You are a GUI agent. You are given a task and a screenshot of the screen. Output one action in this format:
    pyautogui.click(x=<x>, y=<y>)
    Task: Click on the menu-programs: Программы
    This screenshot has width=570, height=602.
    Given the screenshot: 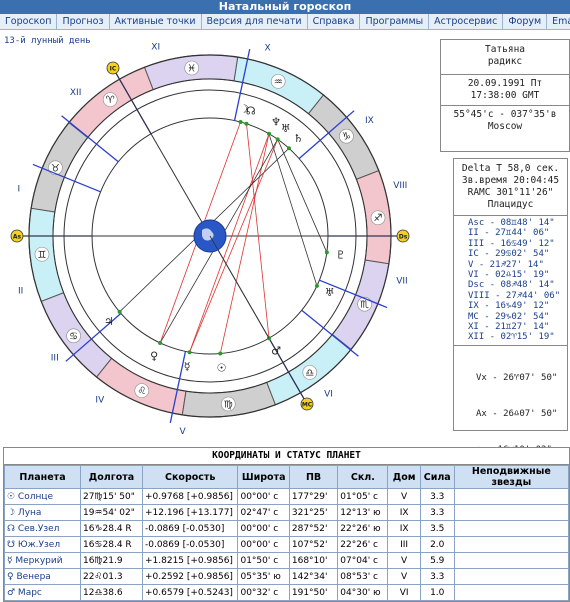 What is the action you would take?
    pyautogui.click(x=395, y=21)
    